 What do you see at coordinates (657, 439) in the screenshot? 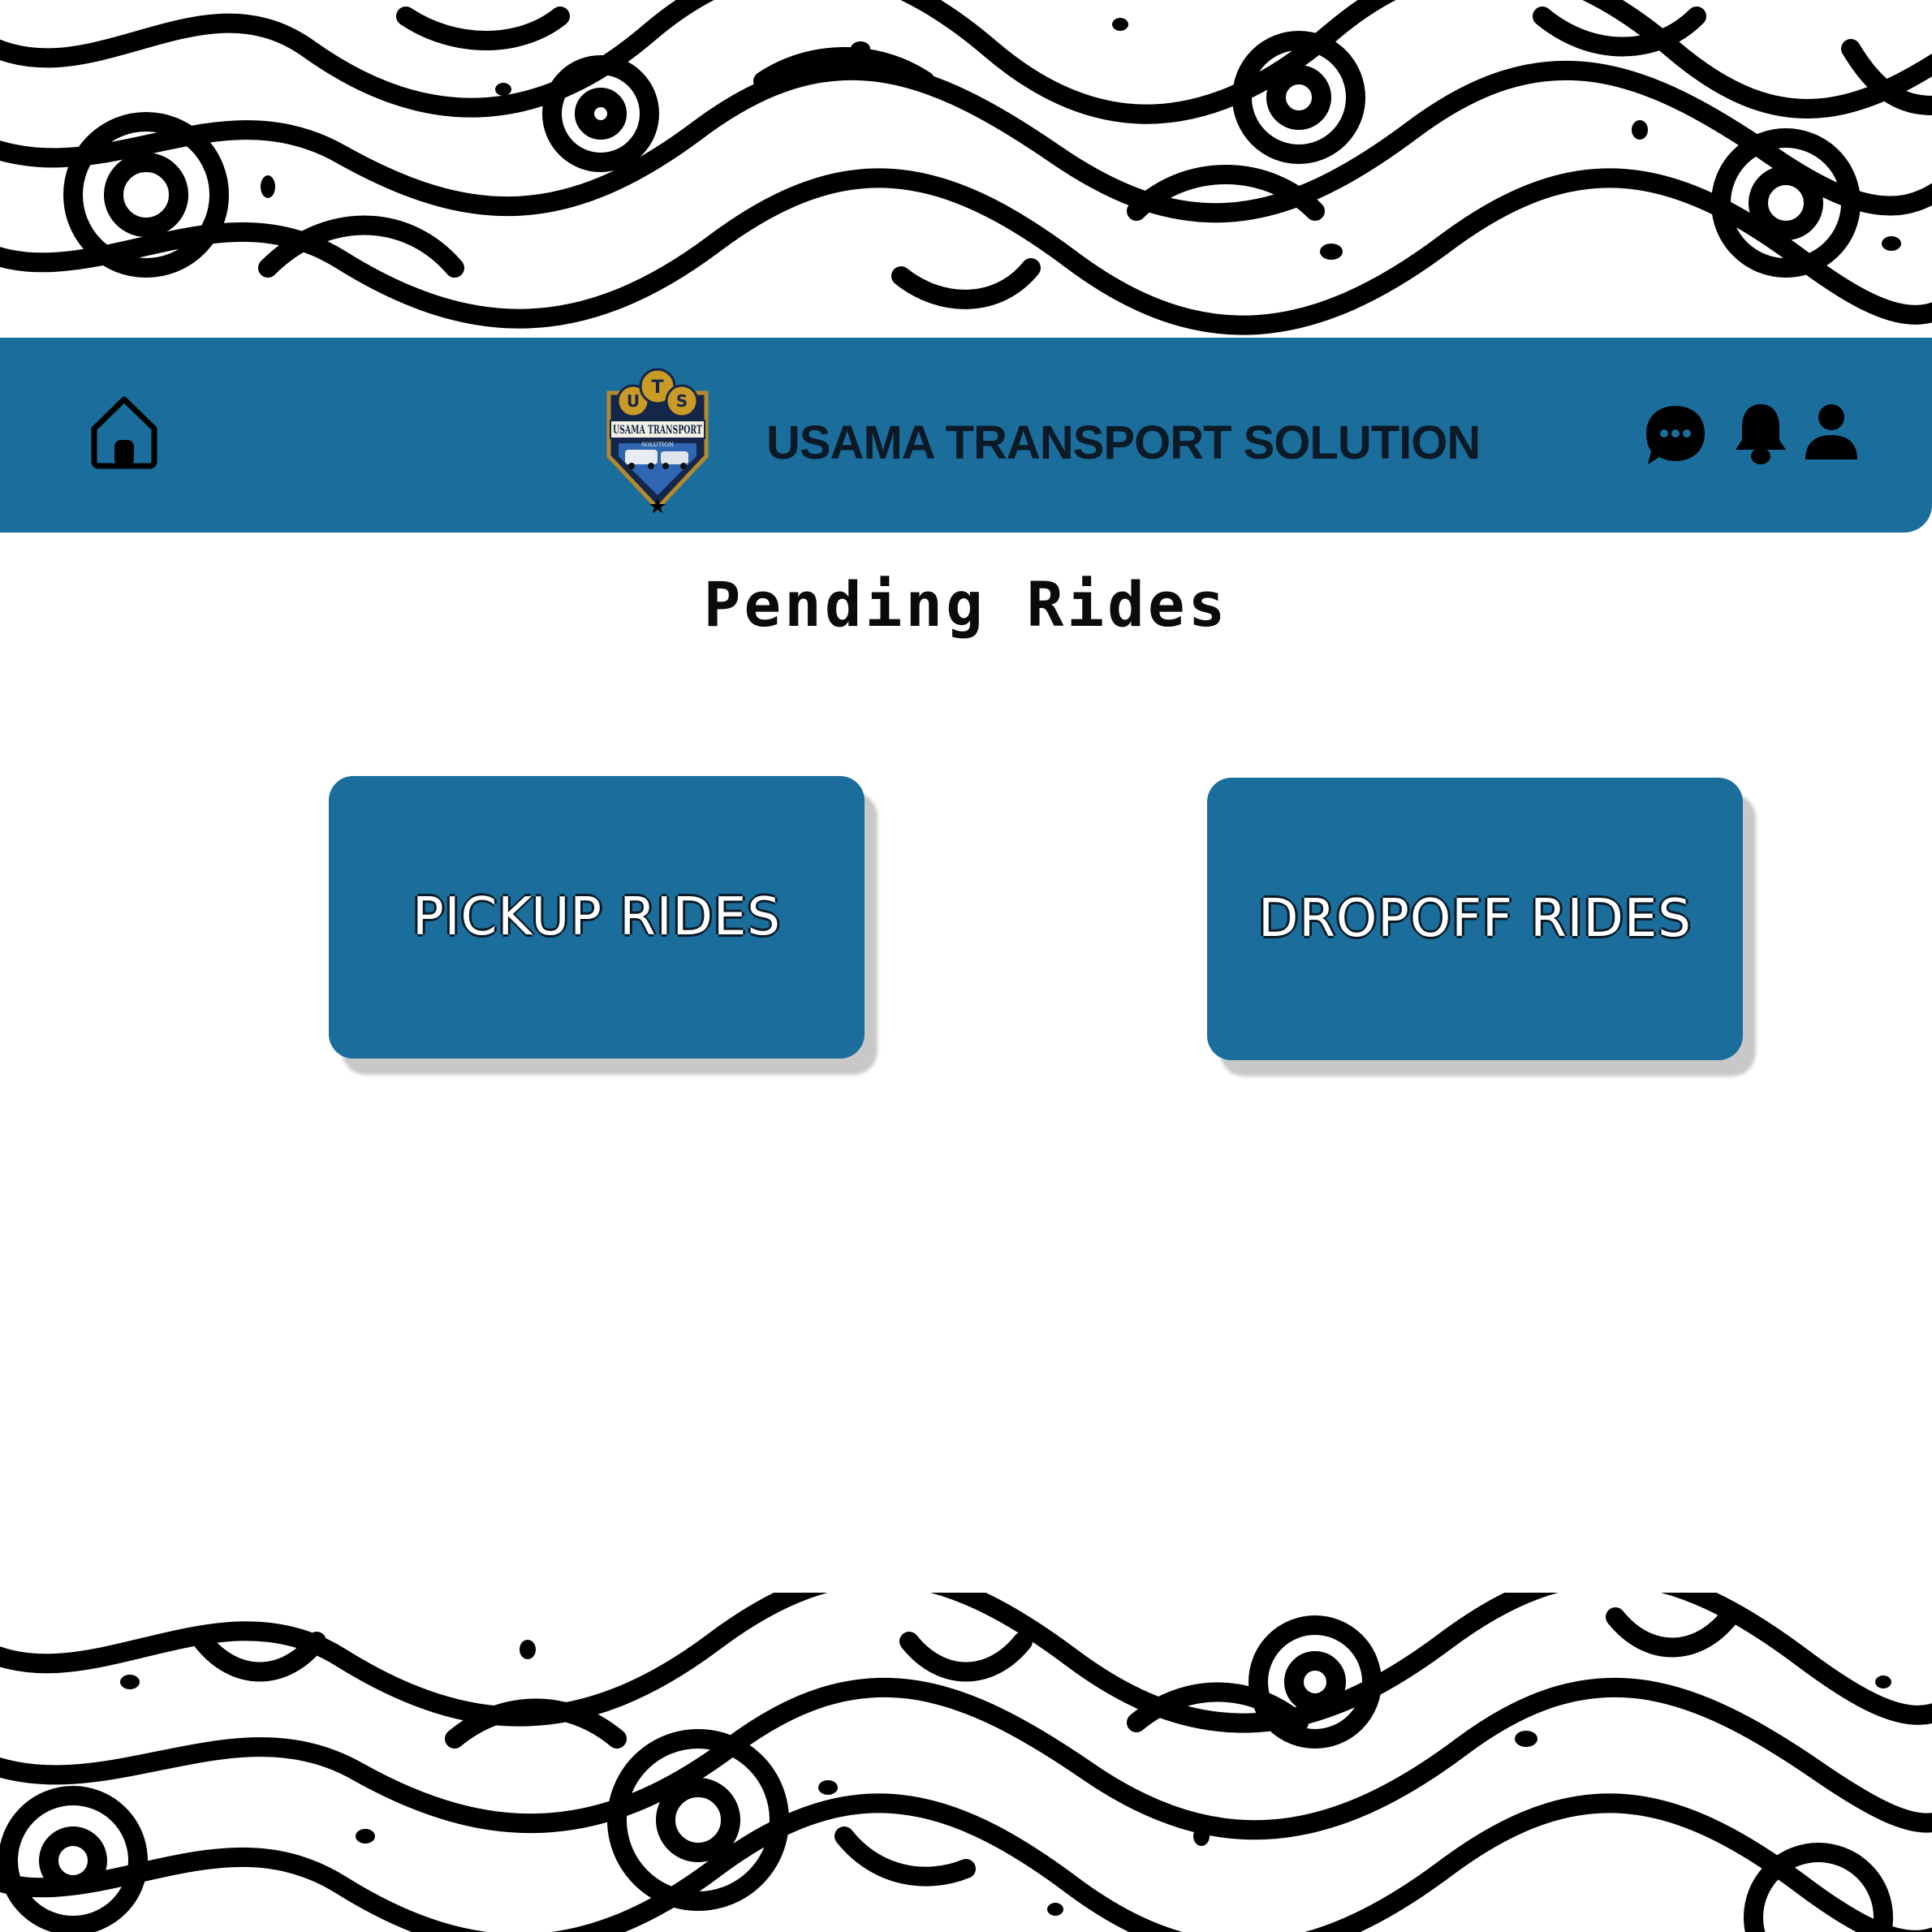
I see `company-logo: U T S USAMA TRANSPORT SOLUTION` at bounding box center [657, 439].